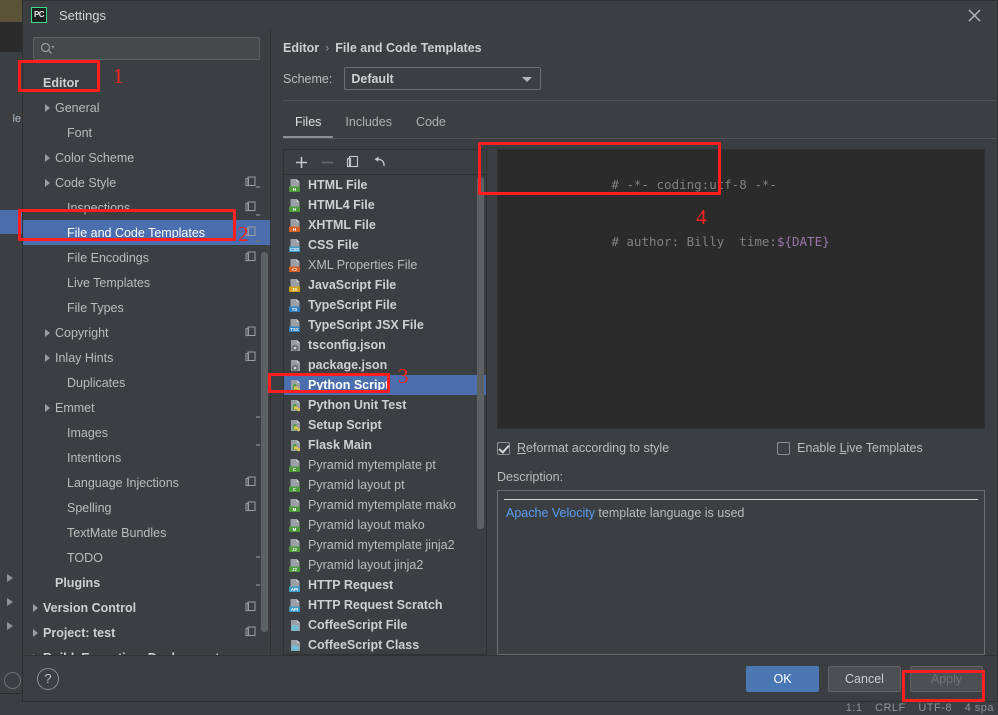 This screenshot has width=998, height=715. What do you see at coordinates (156, 48) in the screenshot?
I see `search-input` at bounding box center [156, 48].